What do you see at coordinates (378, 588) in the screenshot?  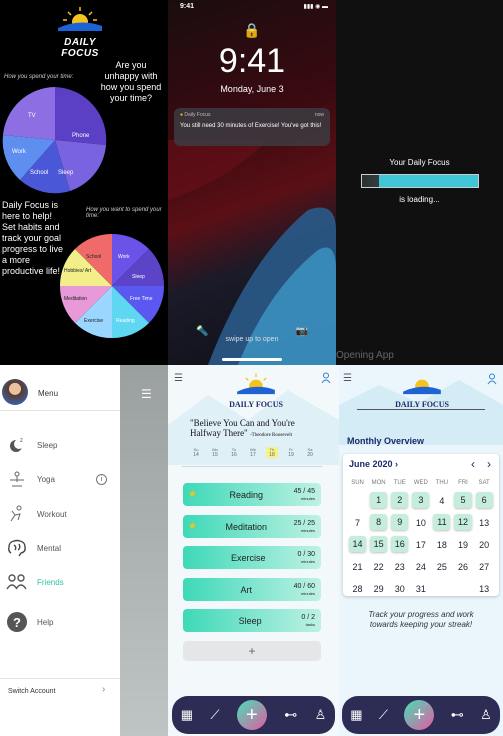 I see `calendar-day: 29` at bounding box center [378, 588].